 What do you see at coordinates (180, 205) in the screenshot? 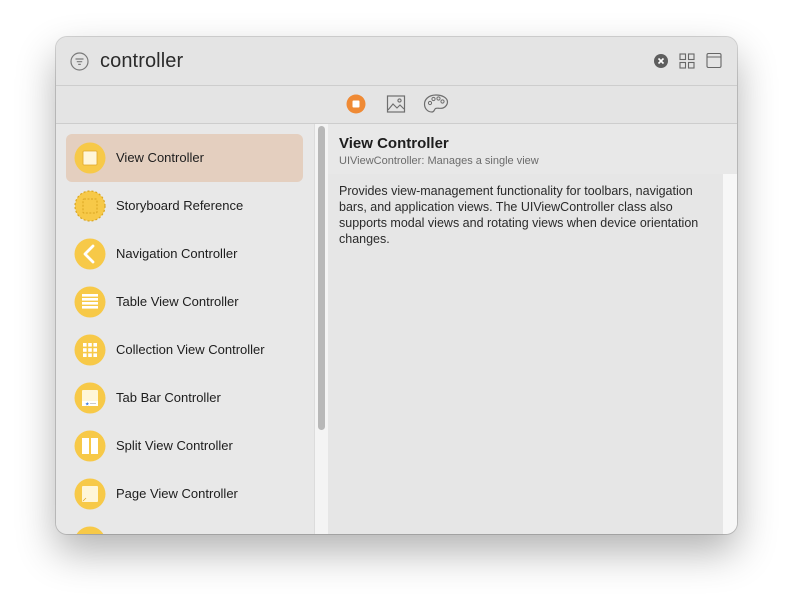
I see `list-item-label: Storyboard Reference` at bounding box center [180, 205].